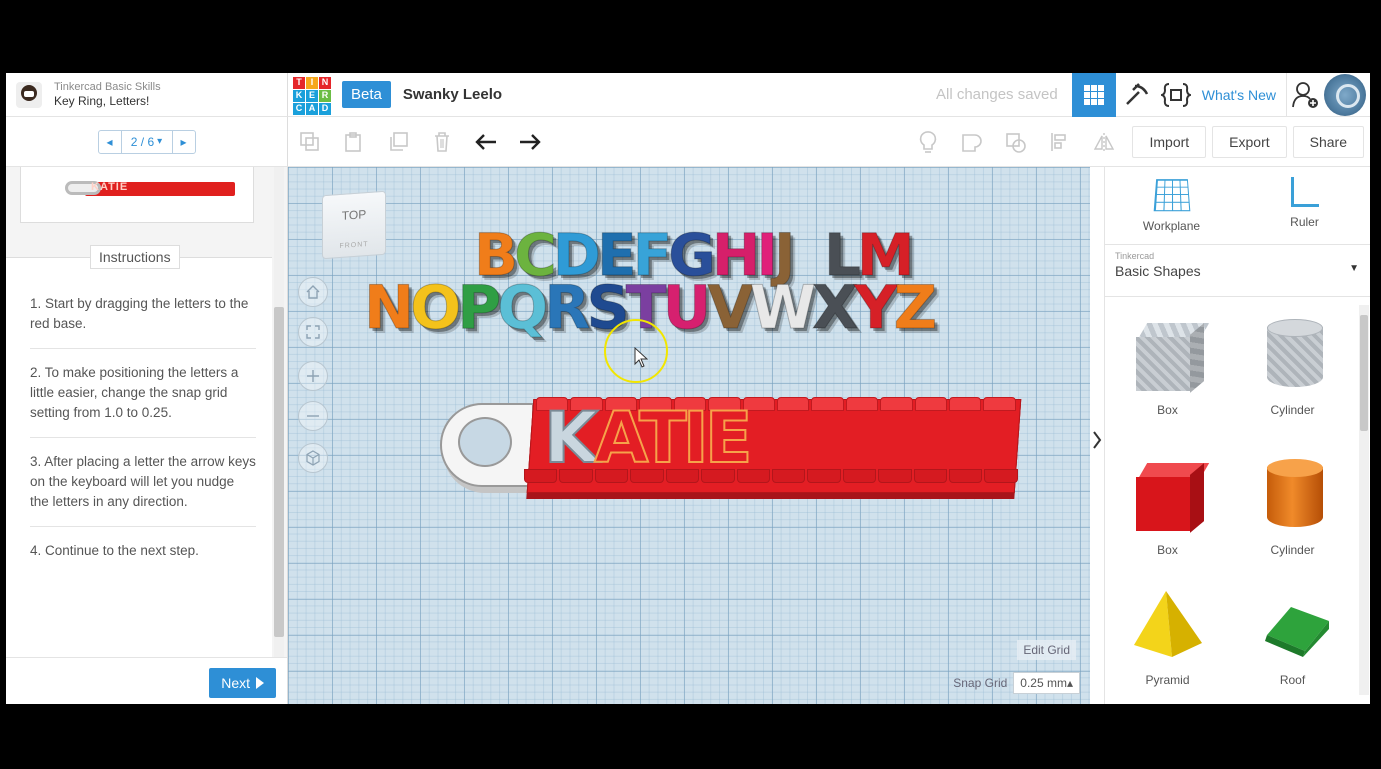 The height and width of the screenshot is (769, 1381). Describe the element at coordinates (137, 195) in the screenshot. I see `lesson-preview-image: KATIE` at that location.